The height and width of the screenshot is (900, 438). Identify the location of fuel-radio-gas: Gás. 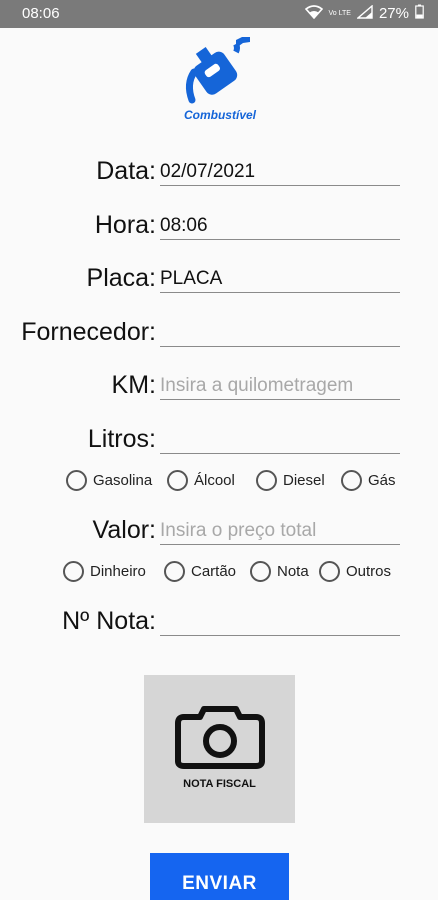
(368, 480).